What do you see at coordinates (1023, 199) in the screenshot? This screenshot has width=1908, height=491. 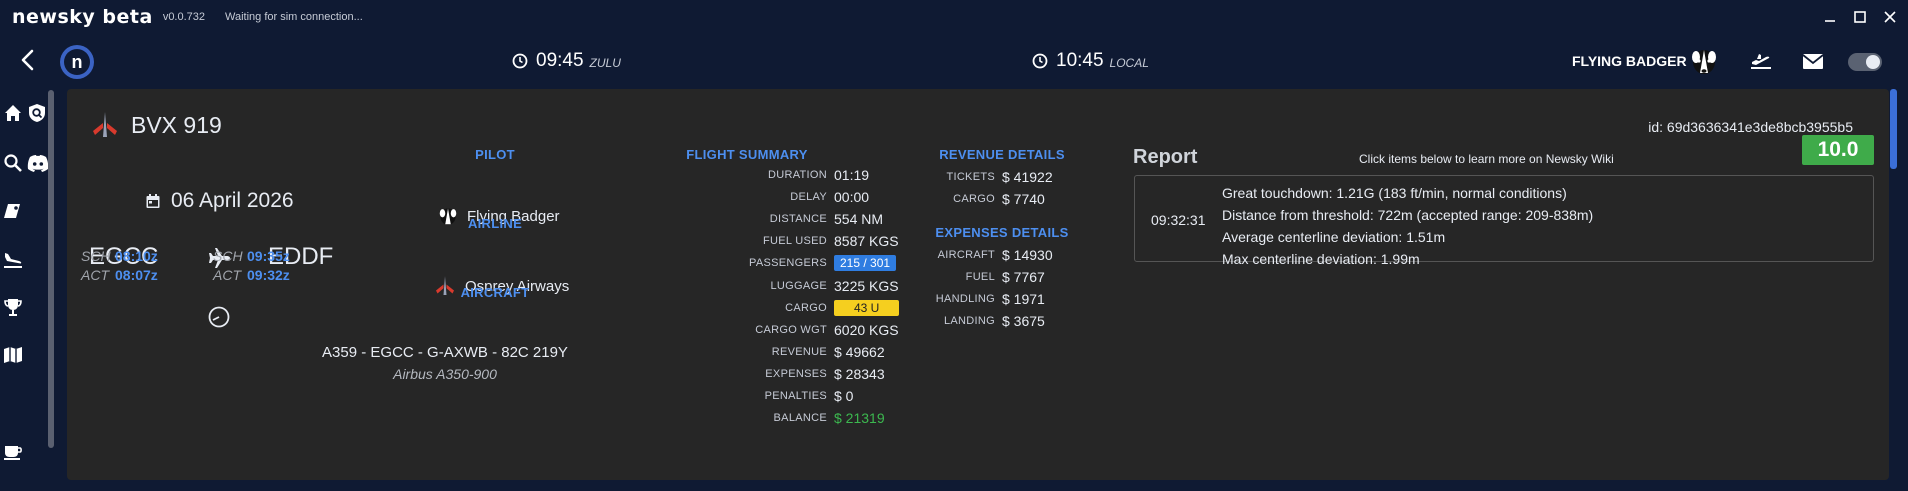 I see `revenue-value: $ 7740` at bounding box center [1023, 199].